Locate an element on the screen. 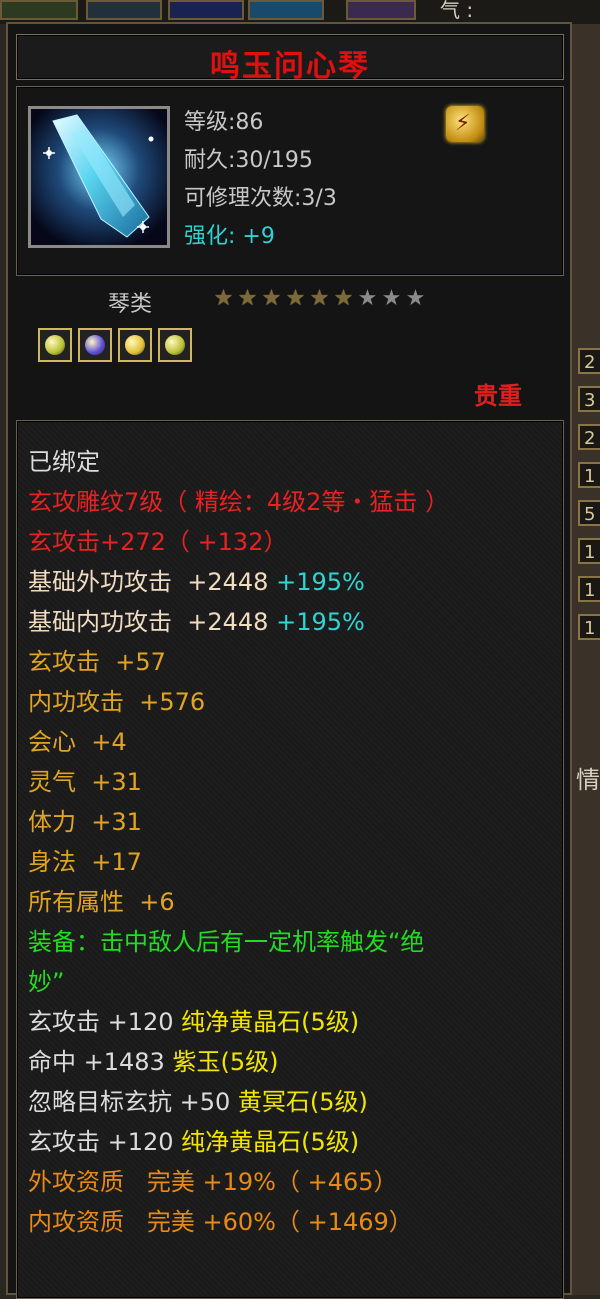 The height and width of the screenshot is (1299, 600). star-rating: ★ ★ ★ ★ ★ ★ ★ ★ ★ is located at coordinates (320, 298).